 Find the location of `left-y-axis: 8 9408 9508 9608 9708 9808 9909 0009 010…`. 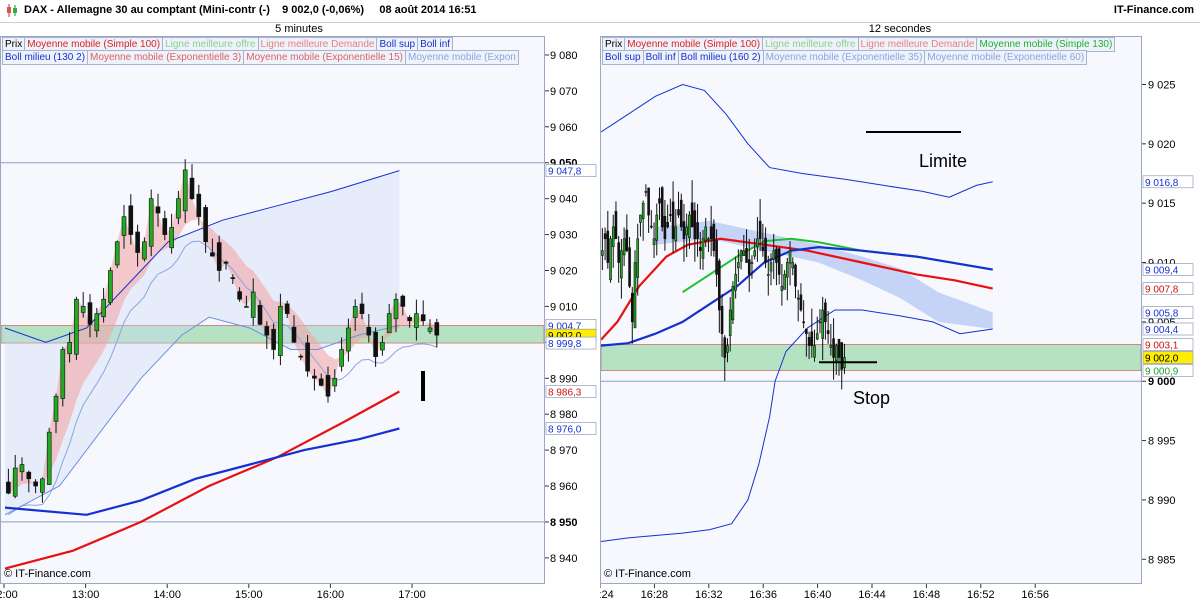

left-y-axis: 8 9408 9508 9608 9708 9808 9909 0009 010… is located at coordinates (571, 310).